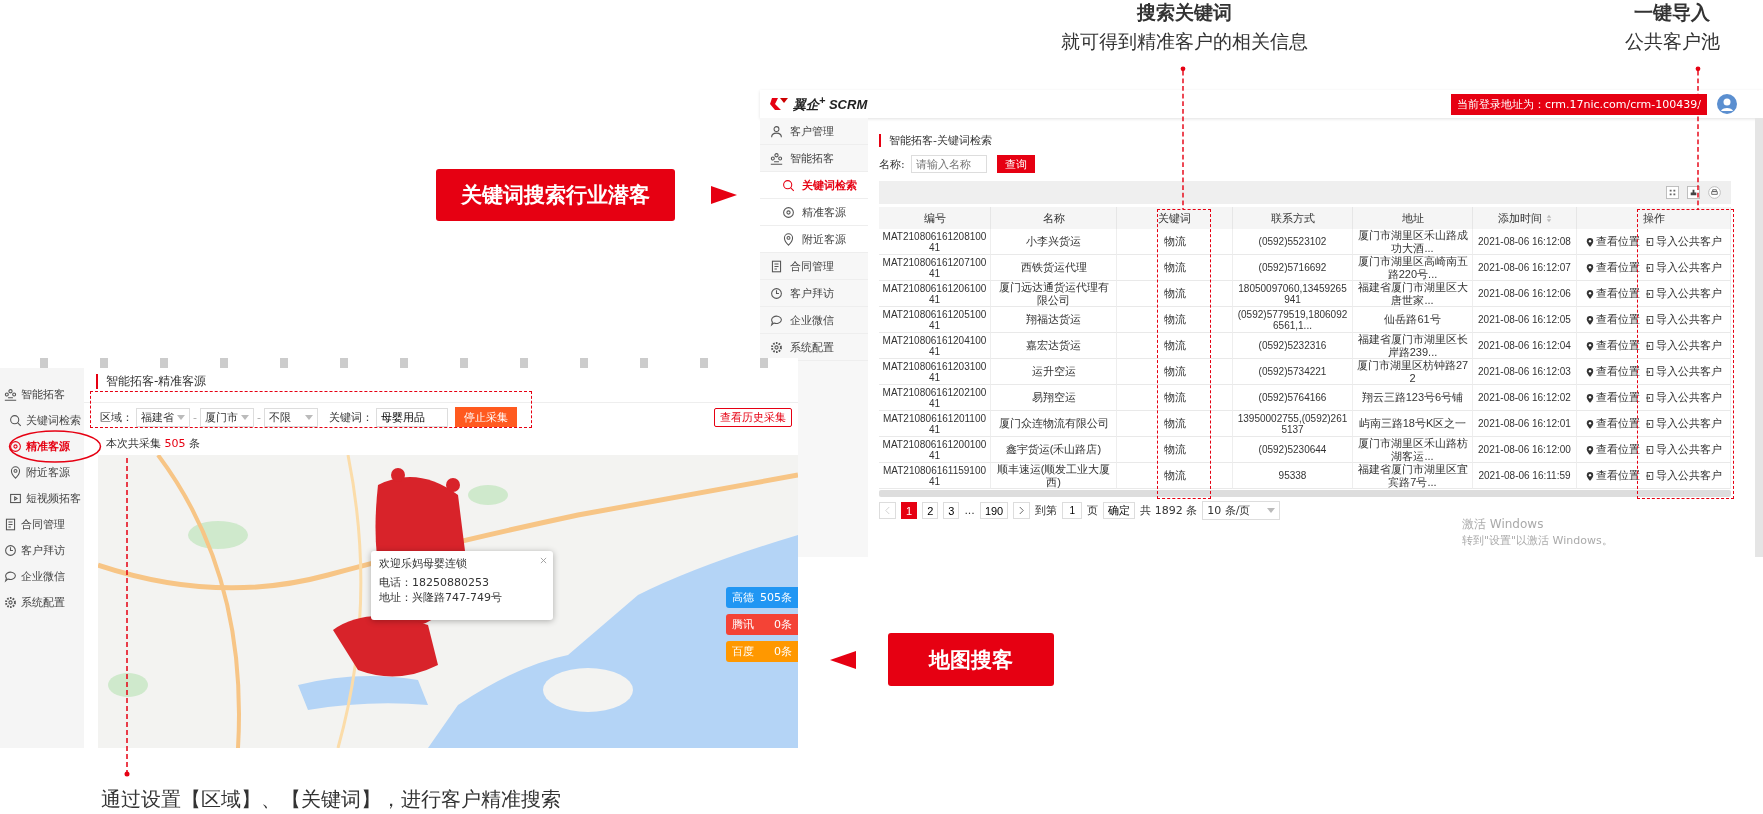 The image size is (1763, 814). I want to click on grid-icon, so click(1672, 192).